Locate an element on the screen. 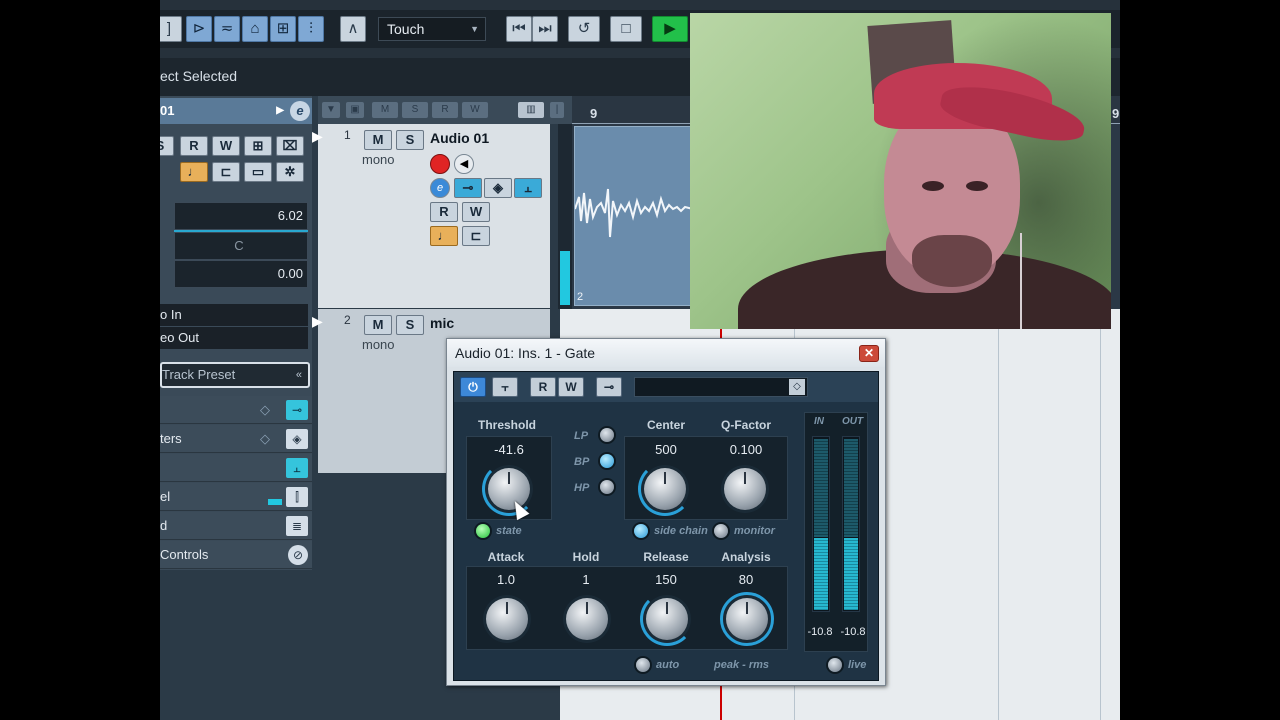 The height and width of the screenshot is (720, 1280). close-icon: ✕ is located at coordinates (869, 353).